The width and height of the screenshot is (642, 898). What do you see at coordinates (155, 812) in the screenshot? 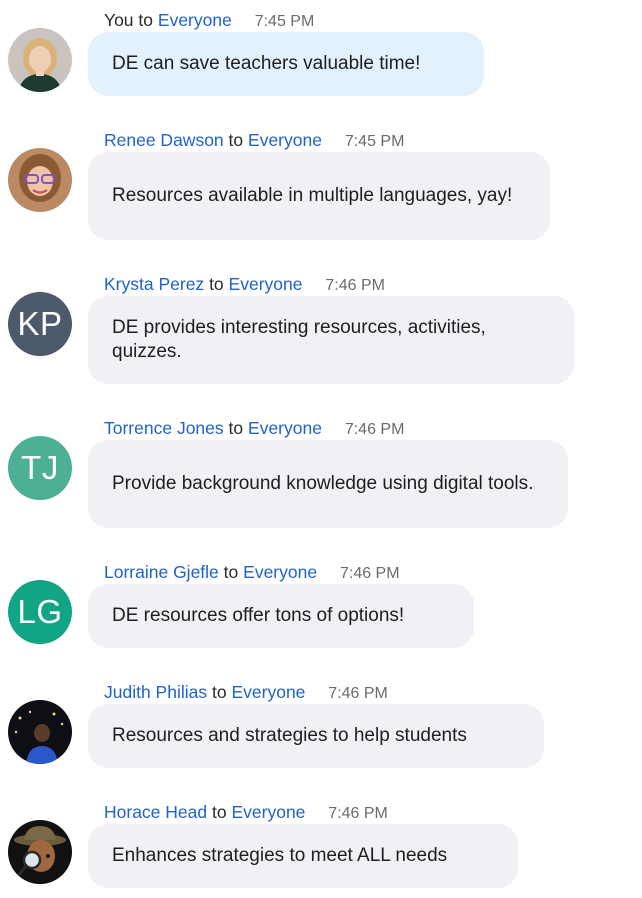
I see `sender-name: Horace Head` at bounding box center [155, 812].